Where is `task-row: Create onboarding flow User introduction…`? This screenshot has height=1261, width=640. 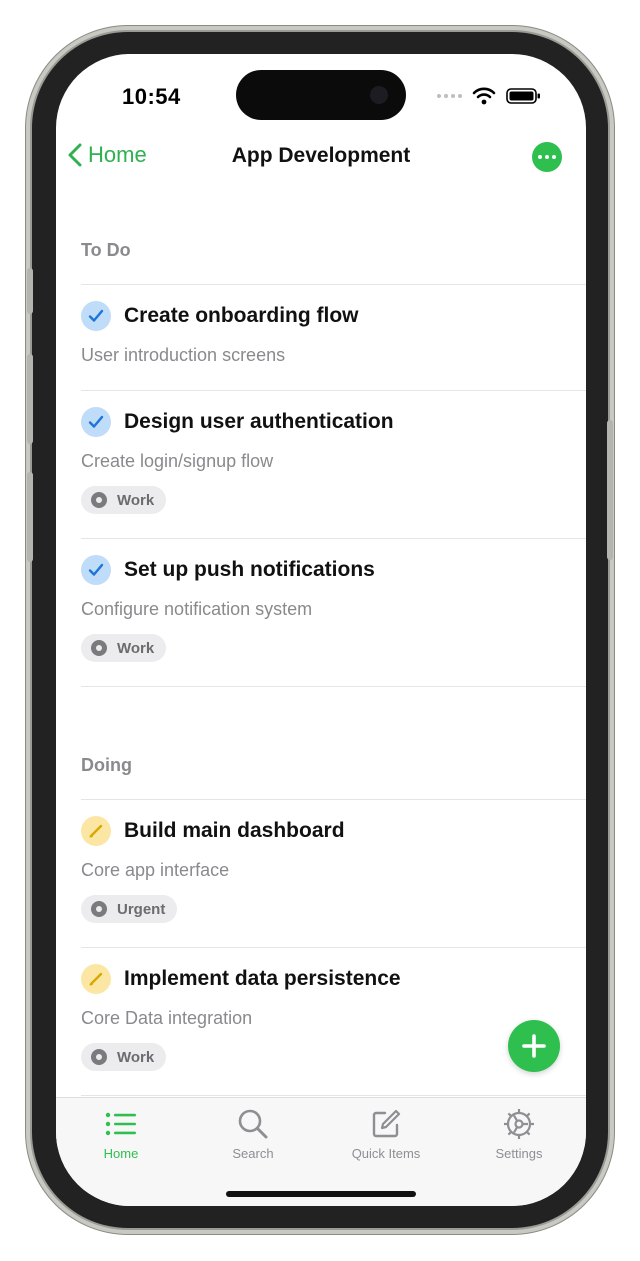
task-row: Create onboarding flow User introduction… is located at coordinates (333, 338).